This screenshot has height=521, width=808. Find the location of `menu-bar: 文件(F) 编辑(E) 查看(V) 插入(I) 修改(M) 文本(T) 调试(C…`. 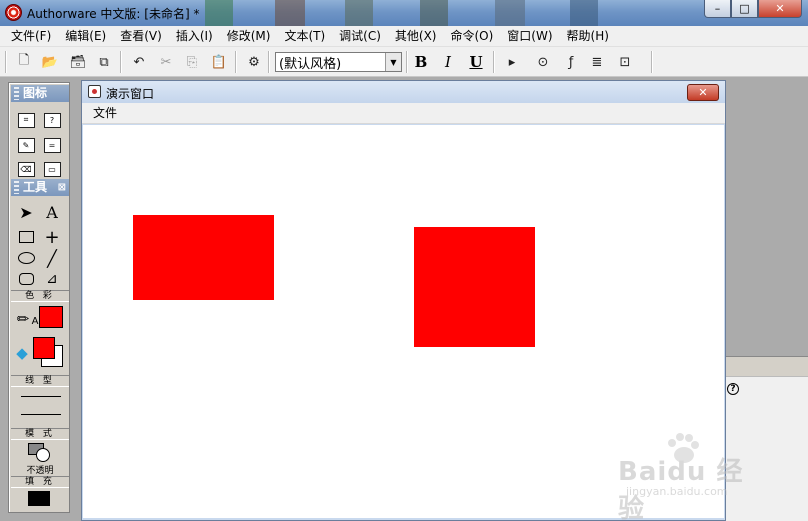

menu-bar: 文件(F) 编辑(E) 查看(V) 插入(I) 修改(M) 文本(T) 调试(C… is located at coordinates (404, 36).